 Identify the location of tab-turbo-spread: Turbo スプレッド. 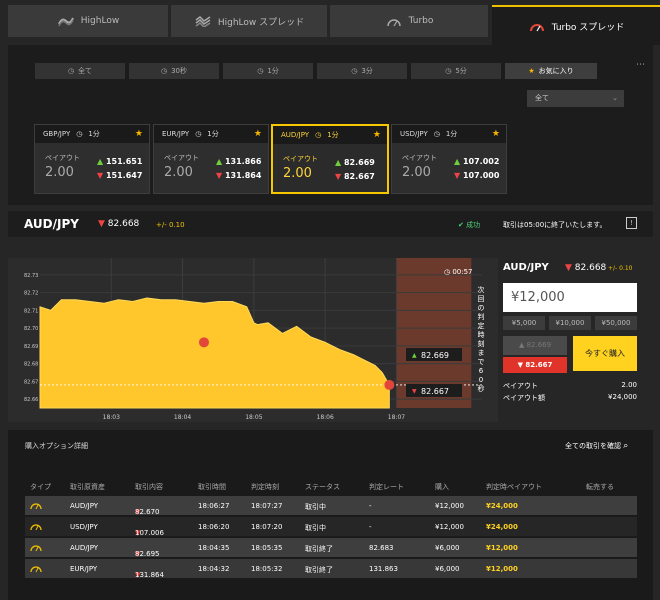
(576, 25).